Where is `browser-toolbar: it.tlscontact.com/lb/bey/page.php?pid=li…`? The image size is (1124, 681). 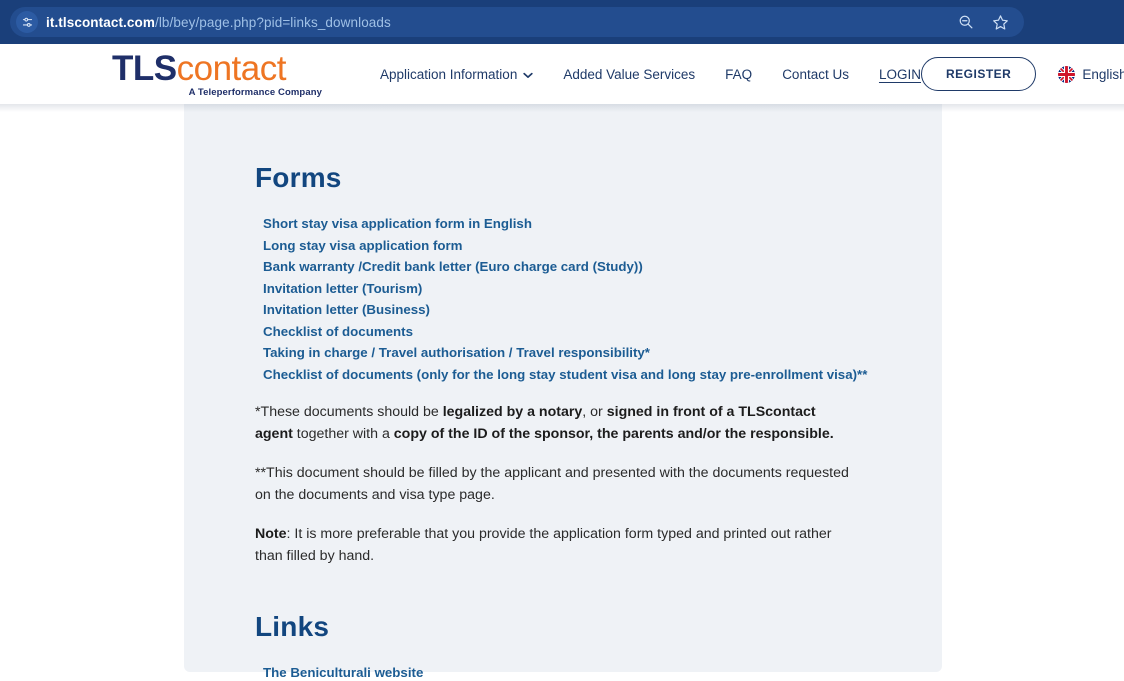
browser-toolbar: it.tlscontact.com/lb/bey/page.php?pid=li… is located at coordinates (562, 22).